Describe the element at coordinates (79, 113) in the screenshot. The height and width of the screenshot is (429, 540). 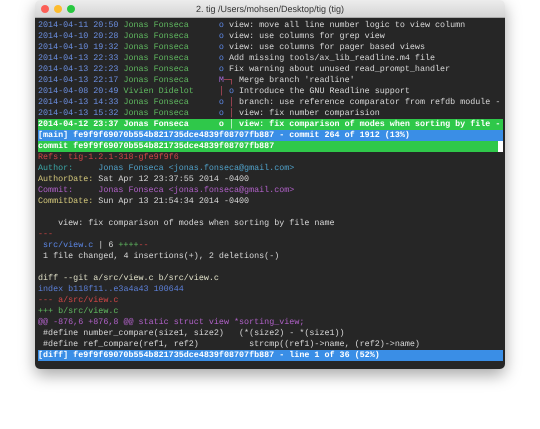
I see `commit-date: 2014-04-13 15:32` at that location.